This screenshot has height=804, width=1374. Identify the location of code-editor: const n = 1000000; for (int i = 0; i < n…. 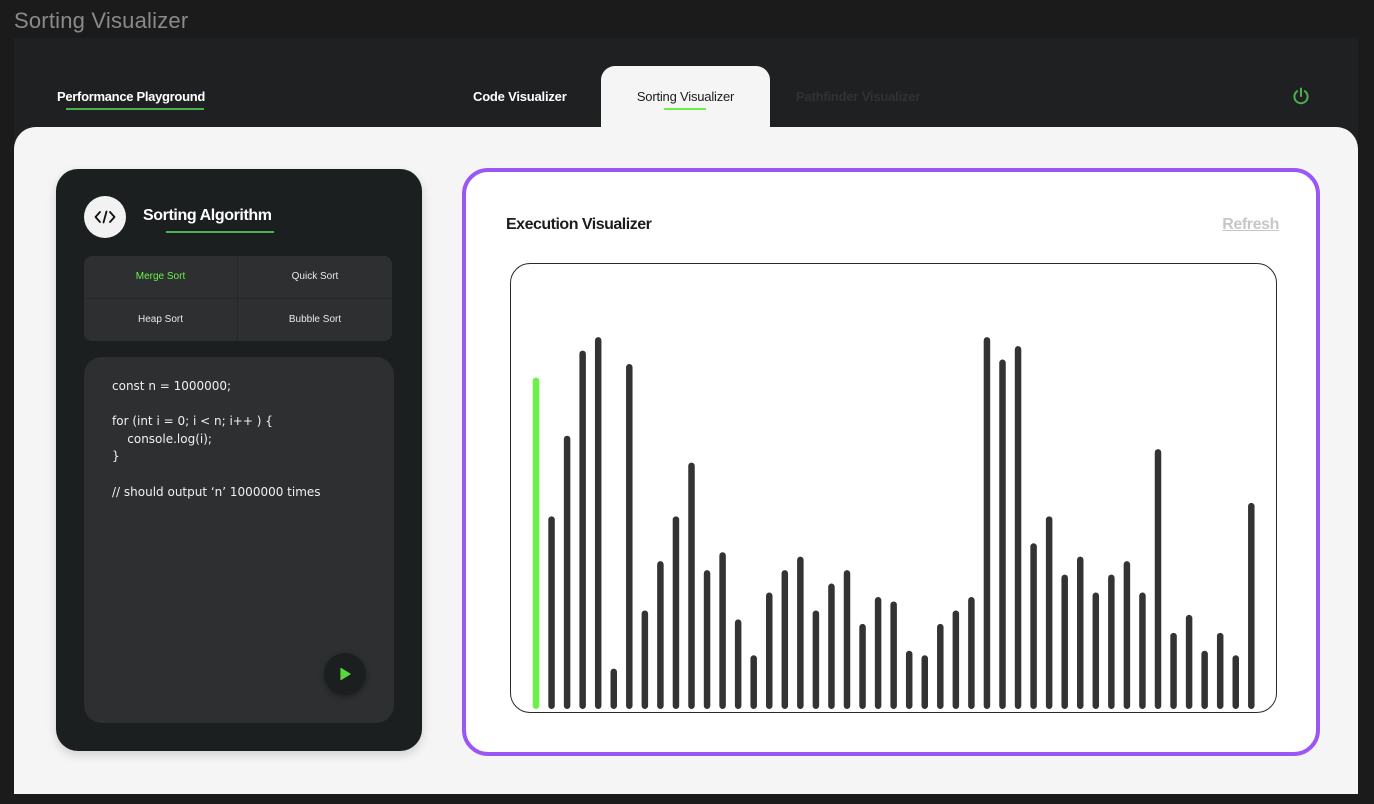
(239, 540).